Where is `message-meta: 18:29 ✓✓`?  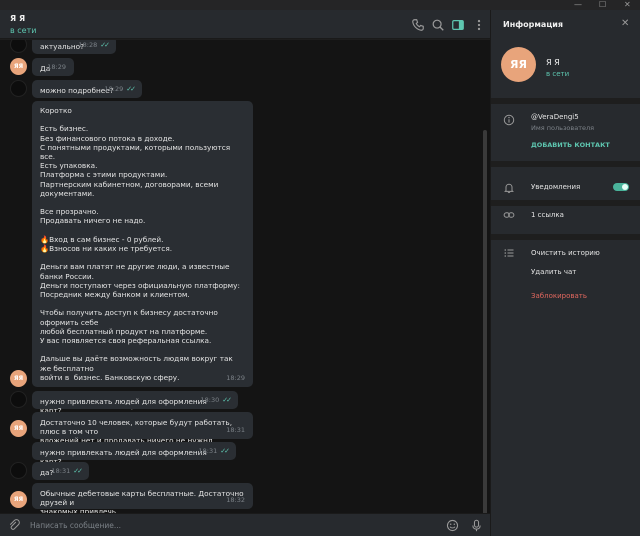
message-meta: 18:29 ✓✓ is located at coordinates (120, 89).